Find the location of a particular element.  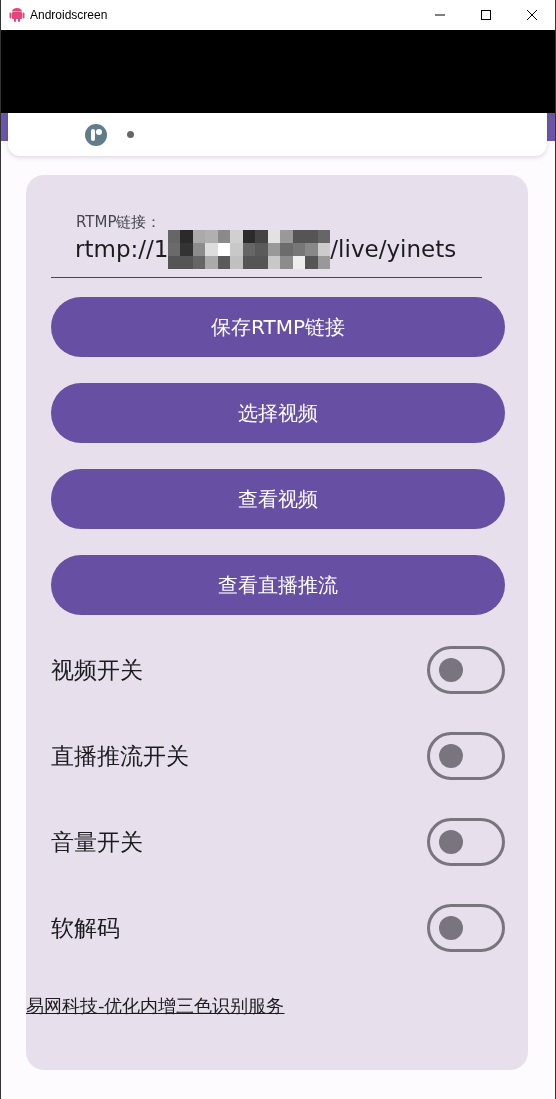

maximize-icon is located at coordinates (486, 15).